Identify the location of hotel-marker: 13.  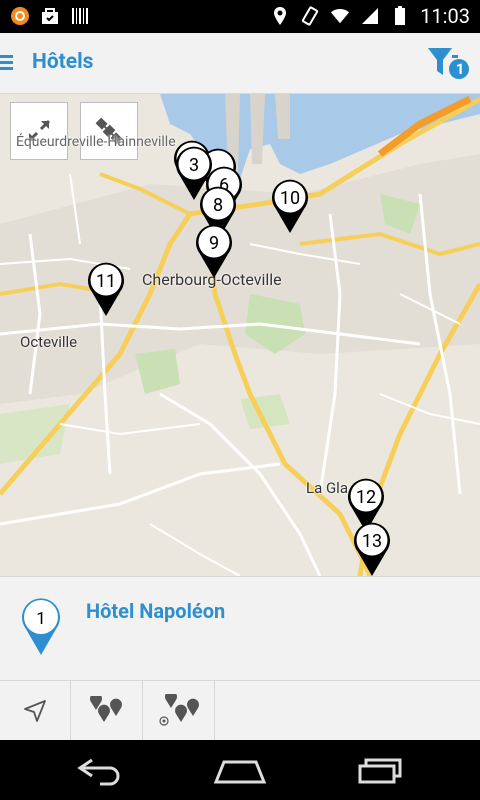
(372, 549).